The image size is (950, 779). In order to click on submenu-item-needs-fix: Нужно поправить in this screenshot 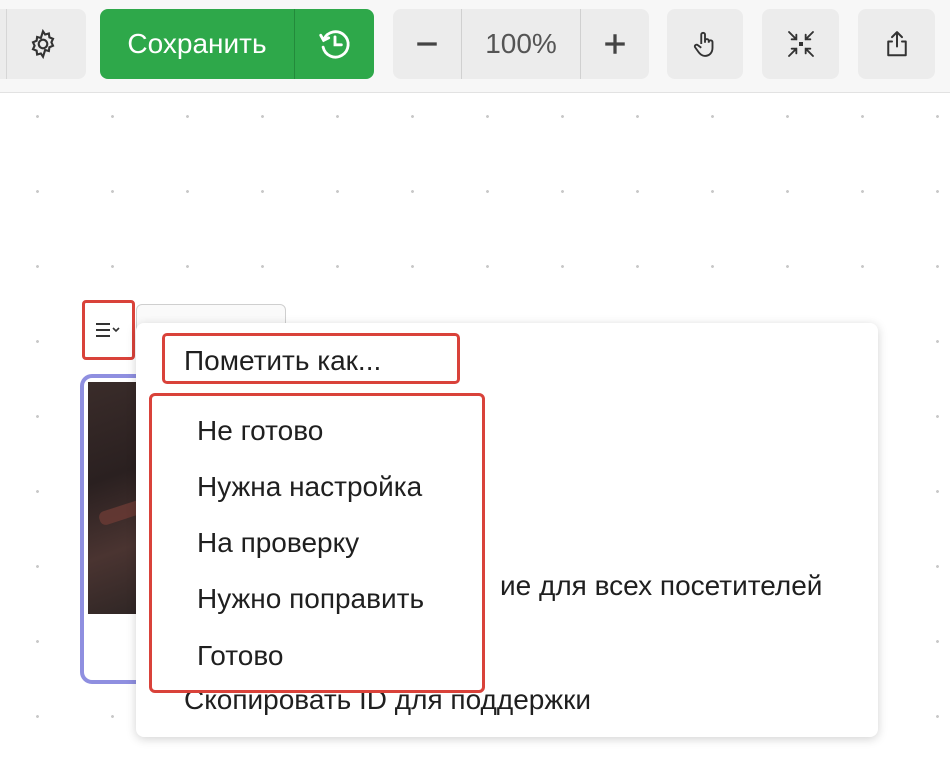, I will do `click(310, 599)`.